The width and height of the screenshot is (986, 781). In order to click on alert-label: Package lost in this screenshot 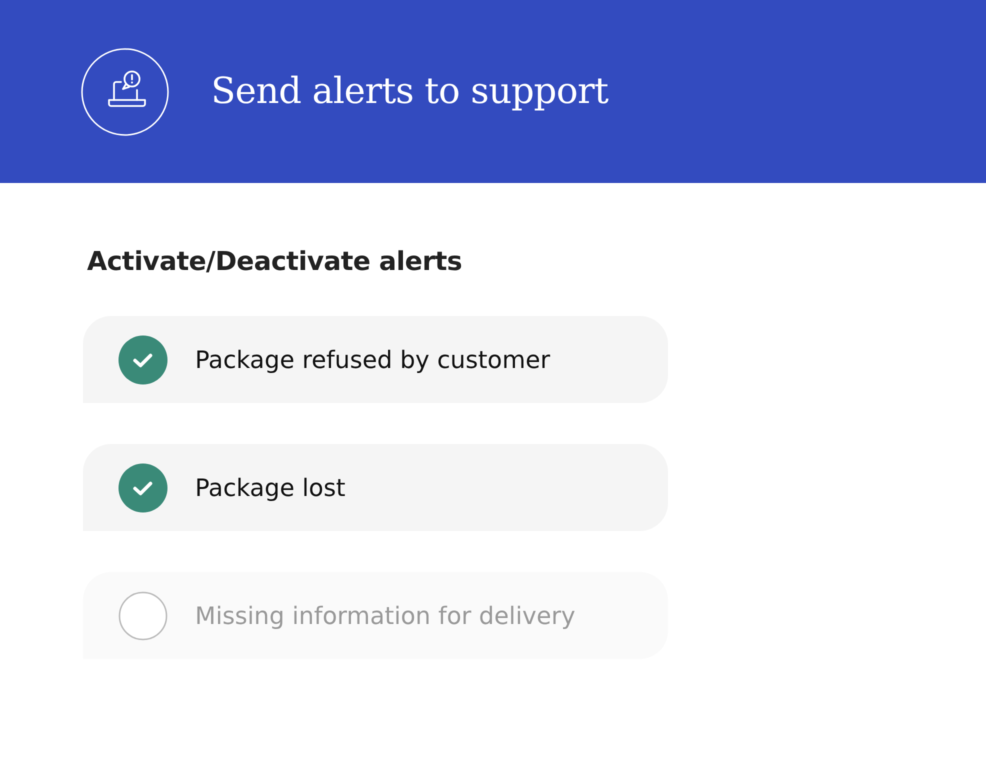, I will do `click(270, 488)`.